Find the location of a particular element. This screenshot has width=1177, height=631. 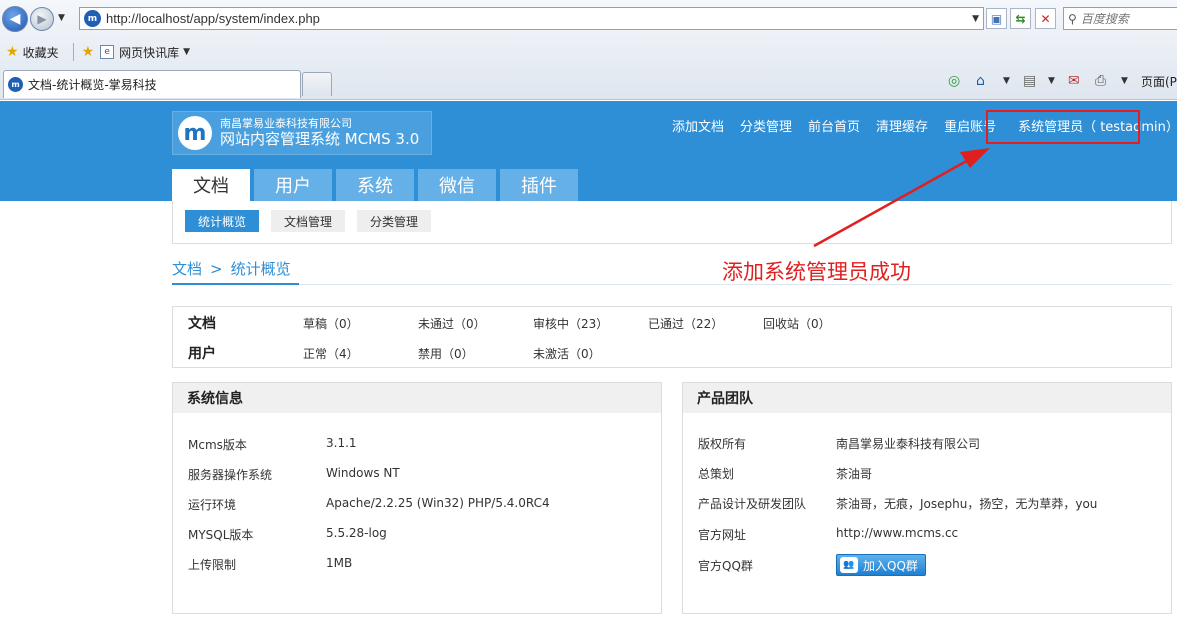

team-label: 版权所有 is located at coordinates (722, 444).